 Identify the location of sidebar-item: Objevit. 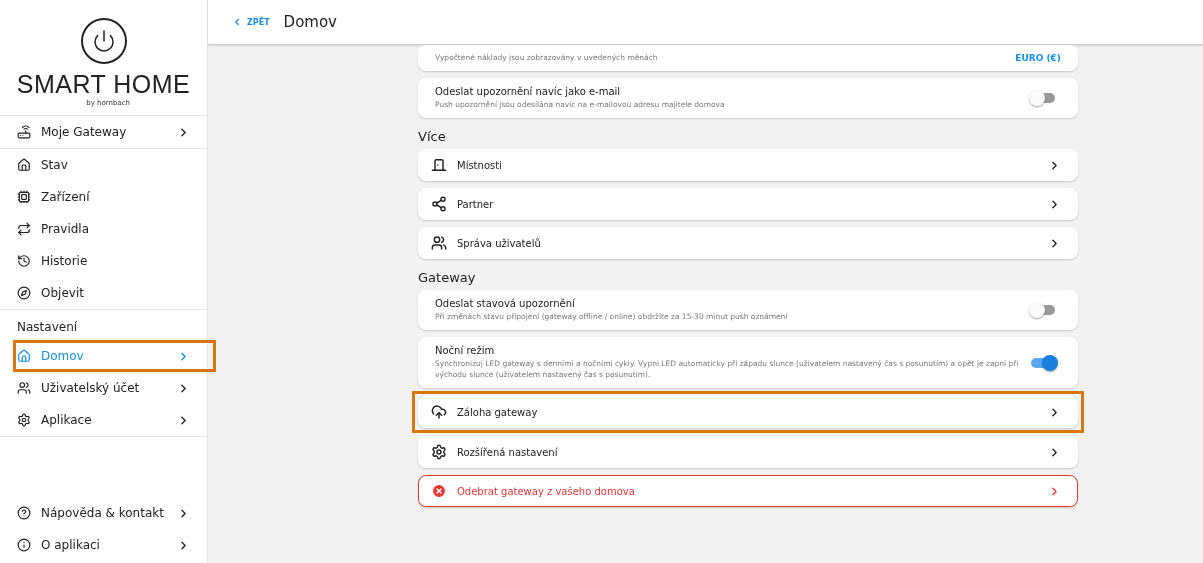
(103, 293).